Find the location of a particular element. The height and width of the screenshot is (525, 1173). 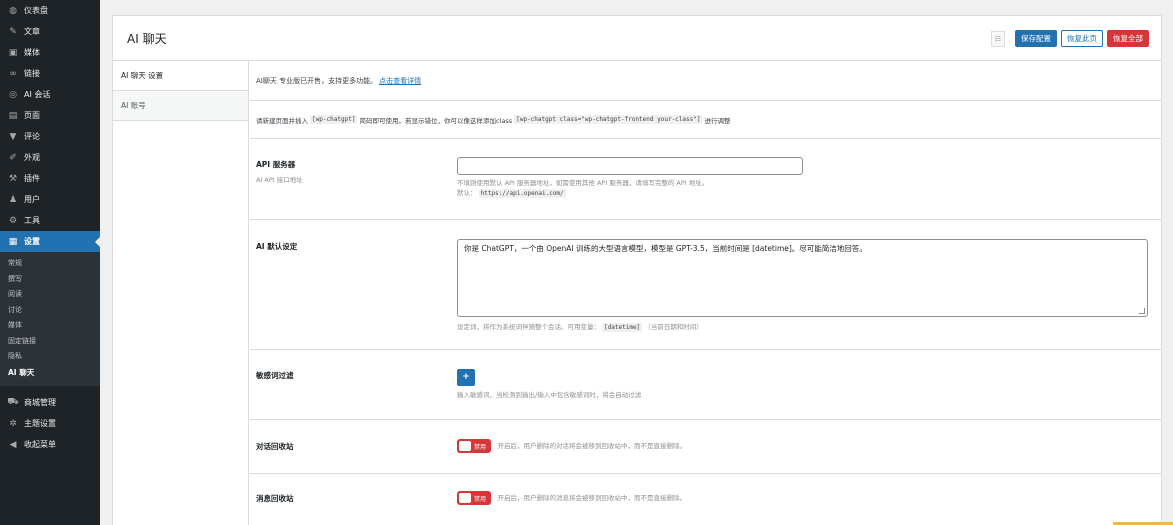

sidebar-item-label: 设置 is located at coordinates (32, 241).